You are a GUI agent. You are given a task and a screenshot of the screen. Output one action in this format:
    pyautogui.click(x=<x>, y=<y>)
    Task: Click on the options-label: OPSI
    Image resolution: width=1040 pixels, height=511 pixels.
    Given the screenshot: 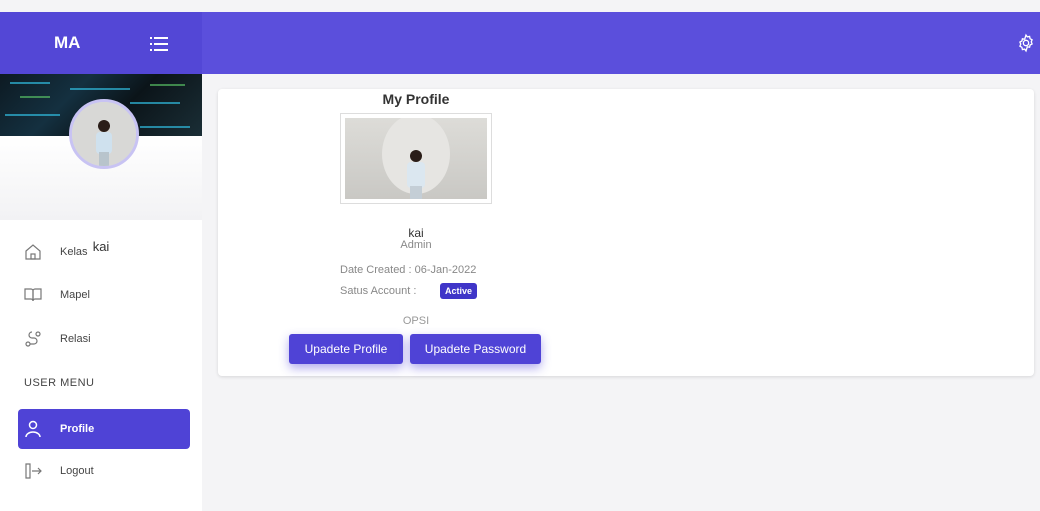 What is the action you would take?
    pyautogui.click(x=416, y=321)
    